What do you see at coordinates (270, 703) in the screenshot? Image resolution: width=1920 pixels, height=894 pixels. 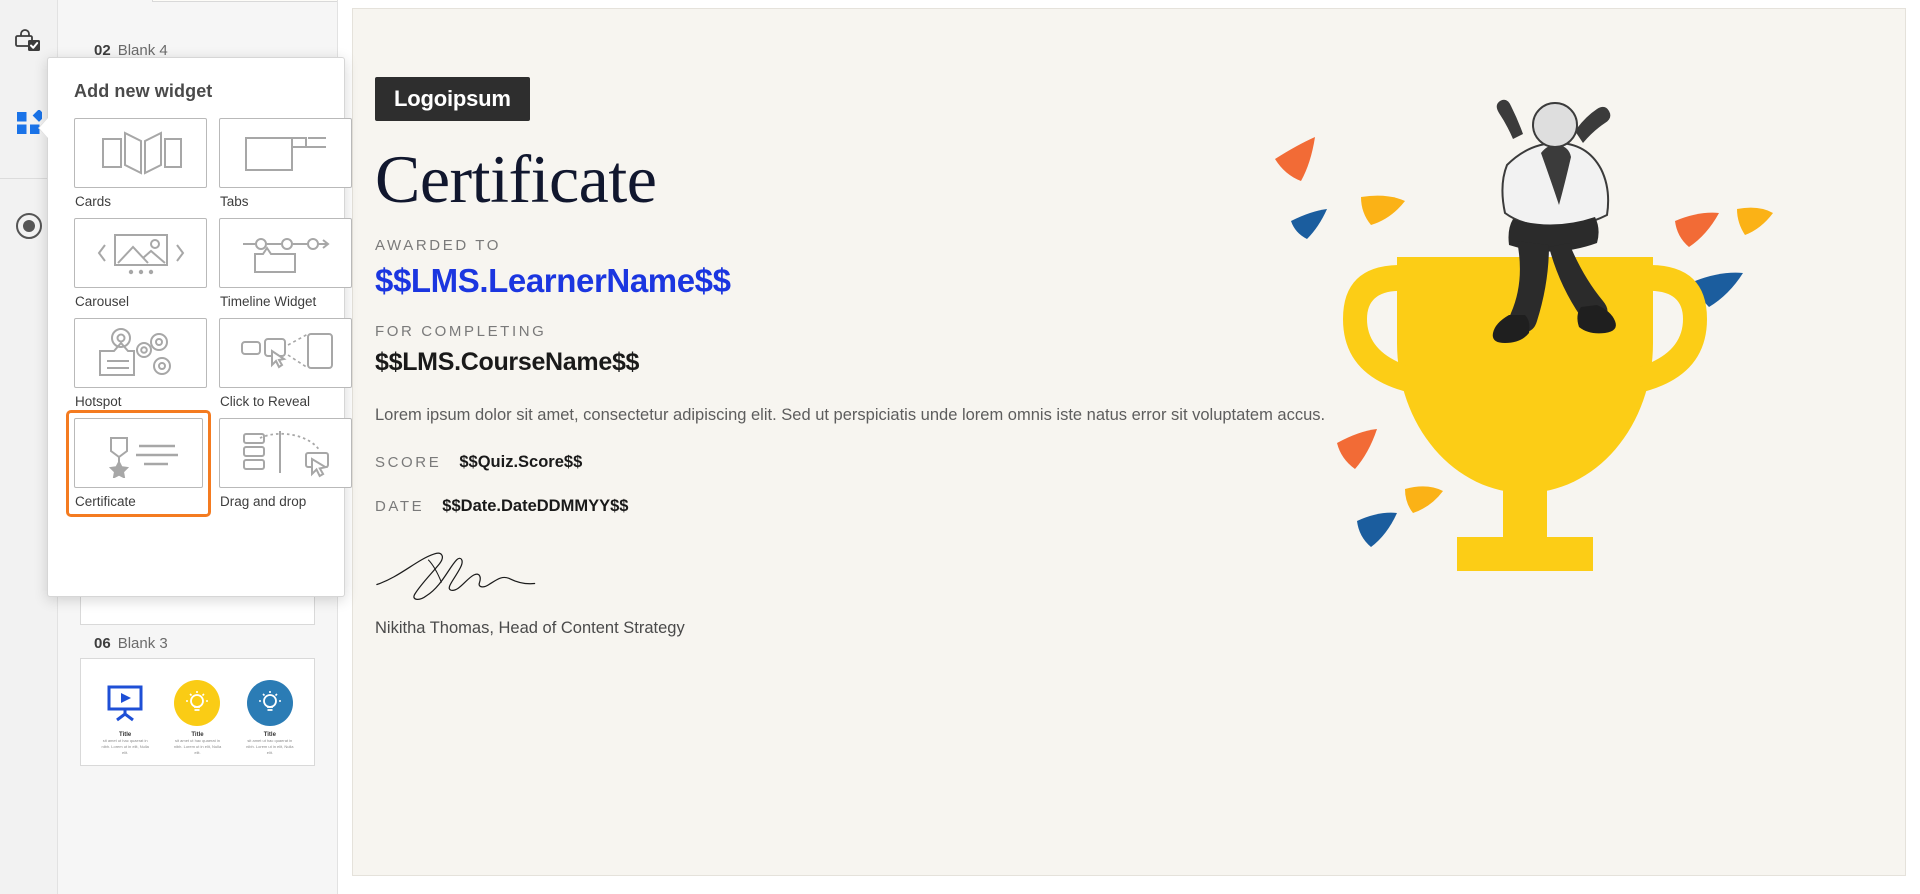 I see `lightbulb-blue-icon` at bounding box center [270, 703].